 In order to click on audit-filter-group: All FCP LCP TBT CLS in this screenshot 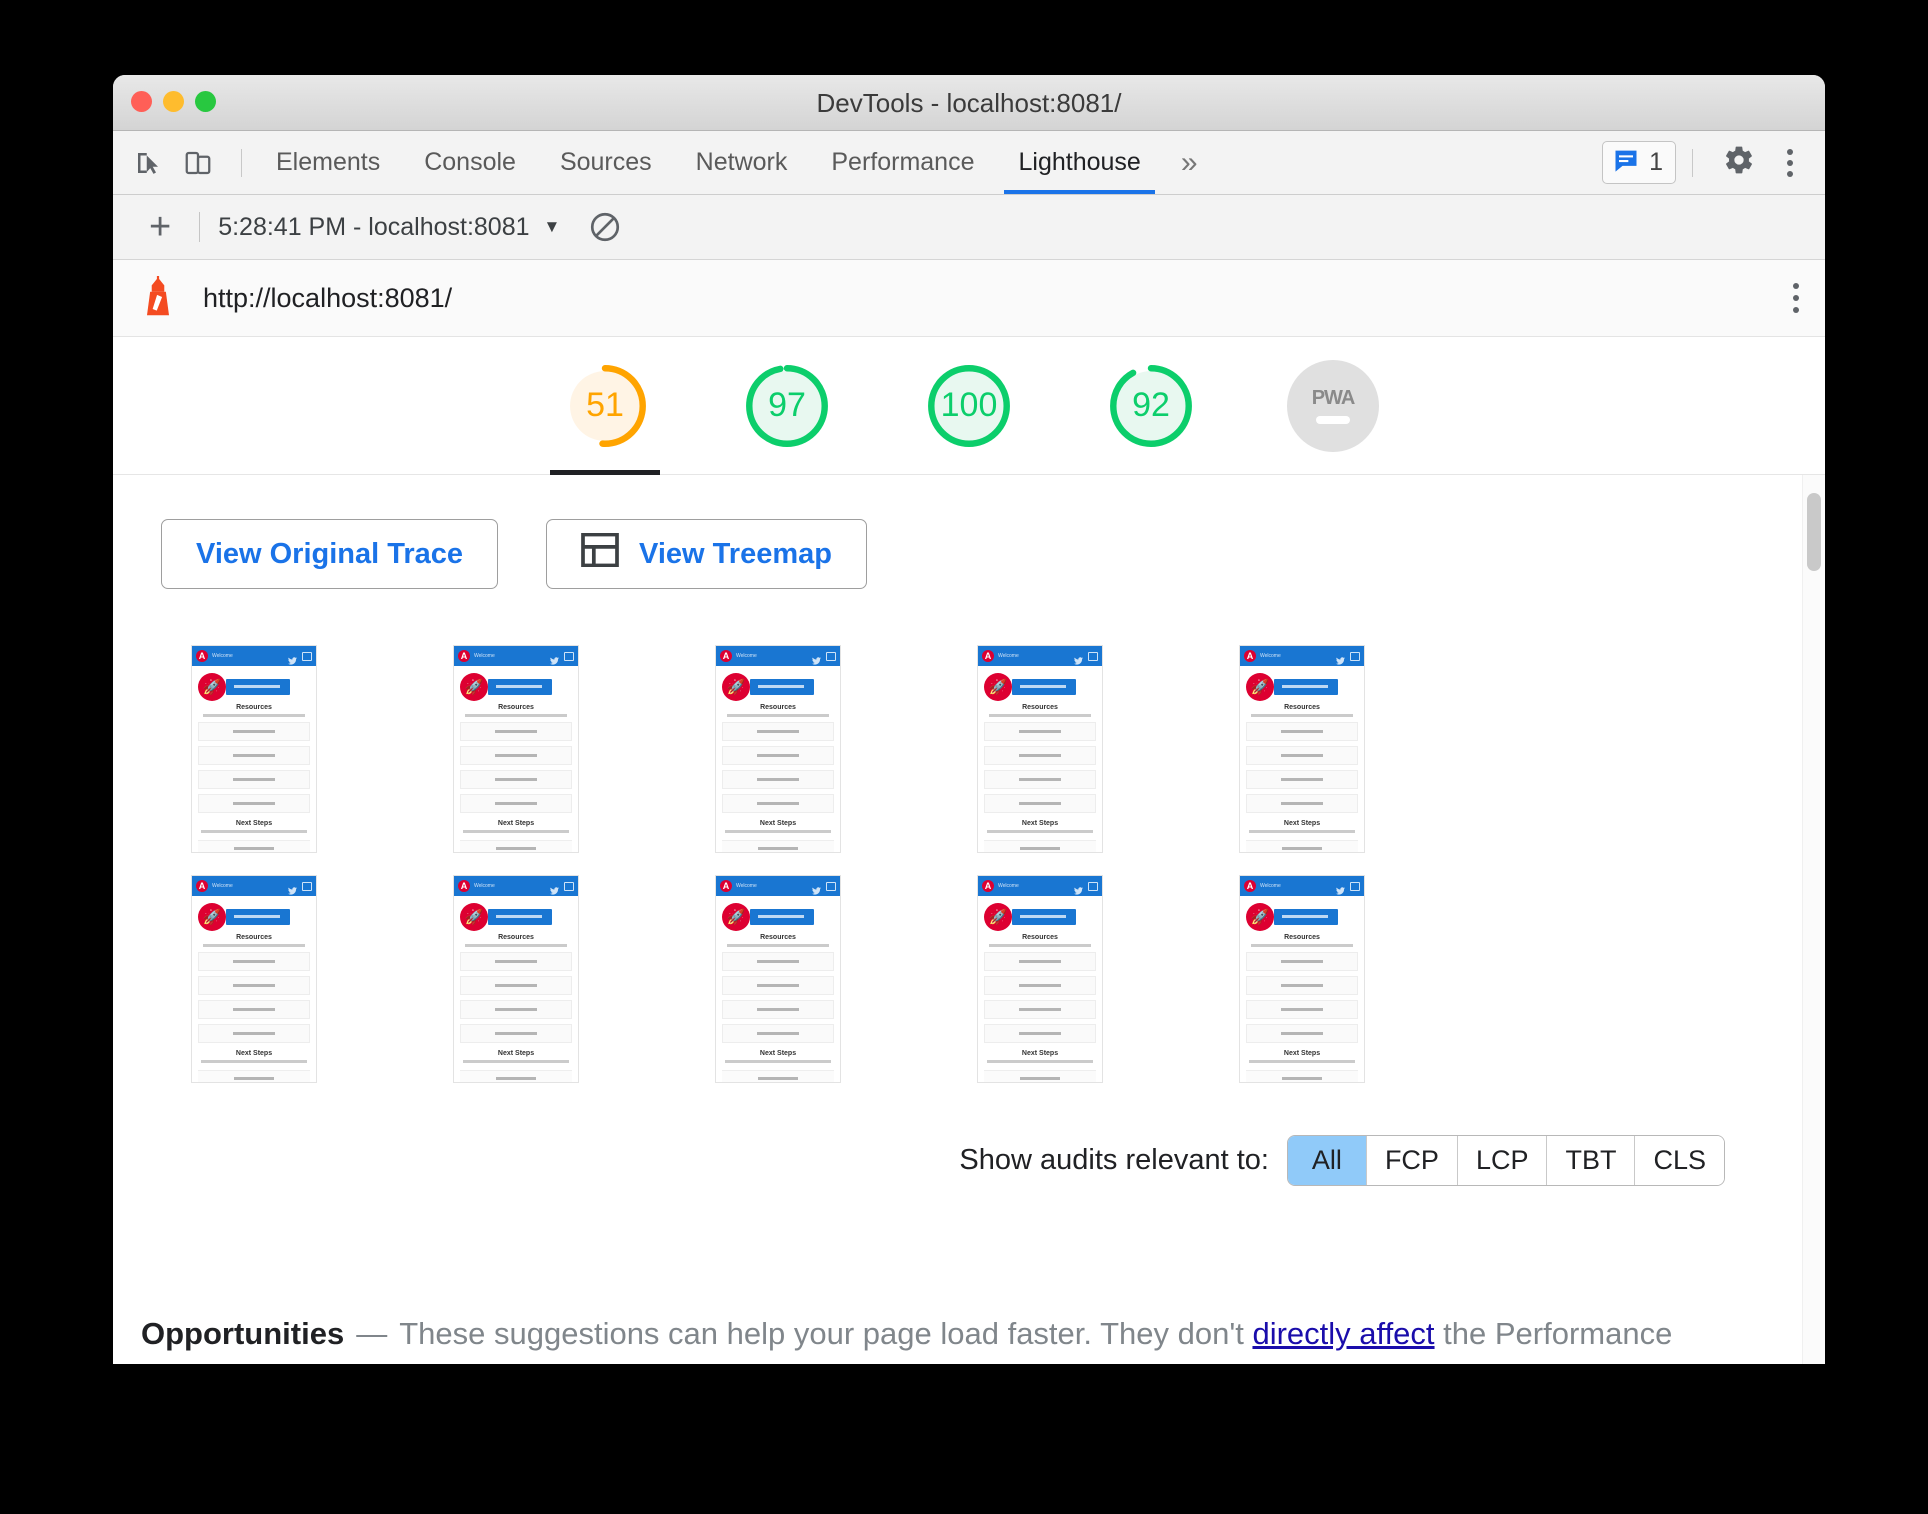, I will do `click(1505, 1160)`.